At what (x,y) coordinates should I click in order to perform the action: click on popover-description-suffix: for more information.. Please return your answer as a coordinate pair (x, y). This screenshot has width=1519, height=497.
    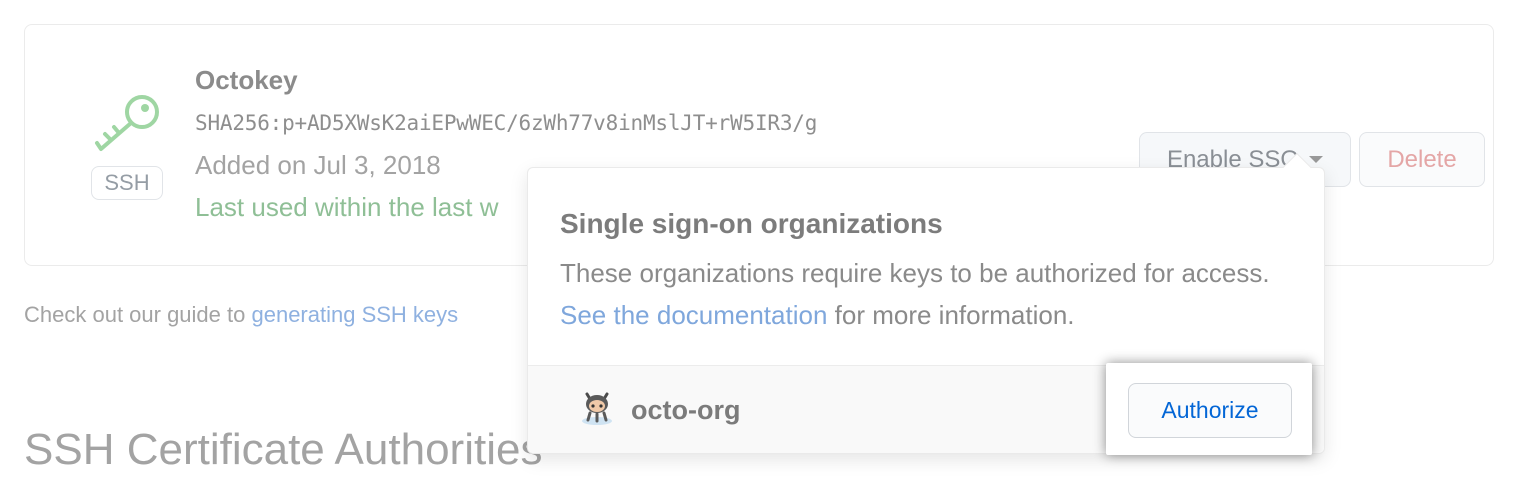
    Looking at the image, I should click on (951, 315).